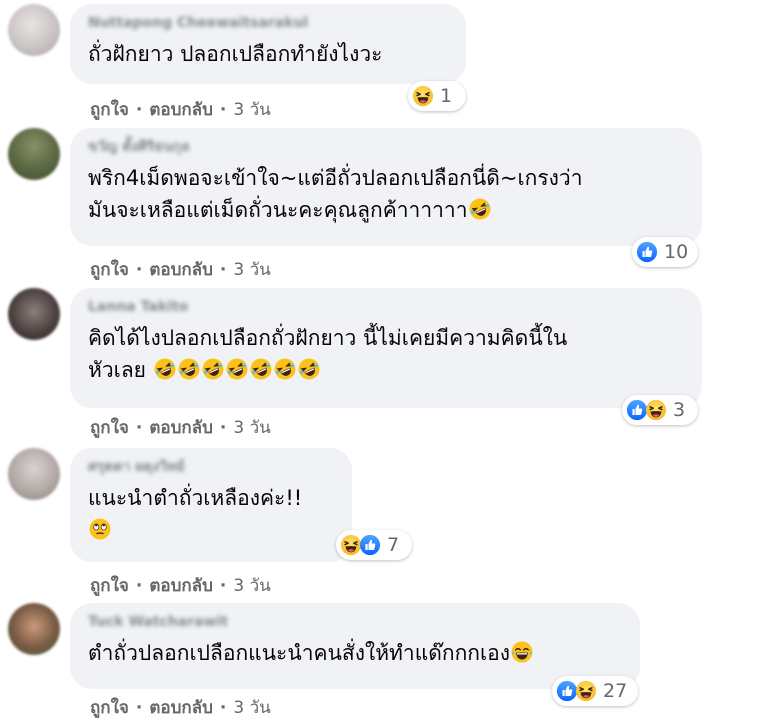 This screenshot has width=764, height=724. Describe the element at coordinates (117, 370) in the screenshot. I see `comment-text-line: หัวเลย` at that location.